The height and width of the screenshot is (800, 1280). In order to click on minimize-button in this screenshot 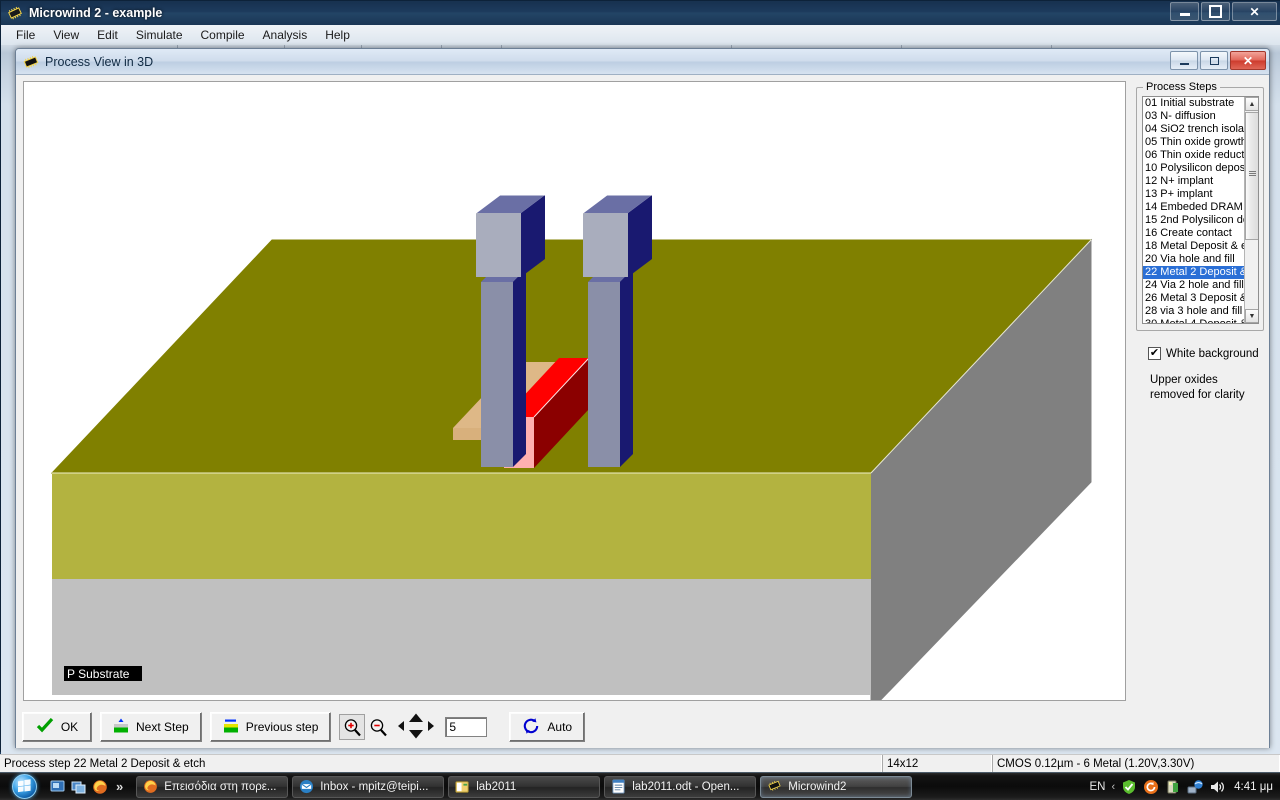, I will do `click(1184, 11)`.